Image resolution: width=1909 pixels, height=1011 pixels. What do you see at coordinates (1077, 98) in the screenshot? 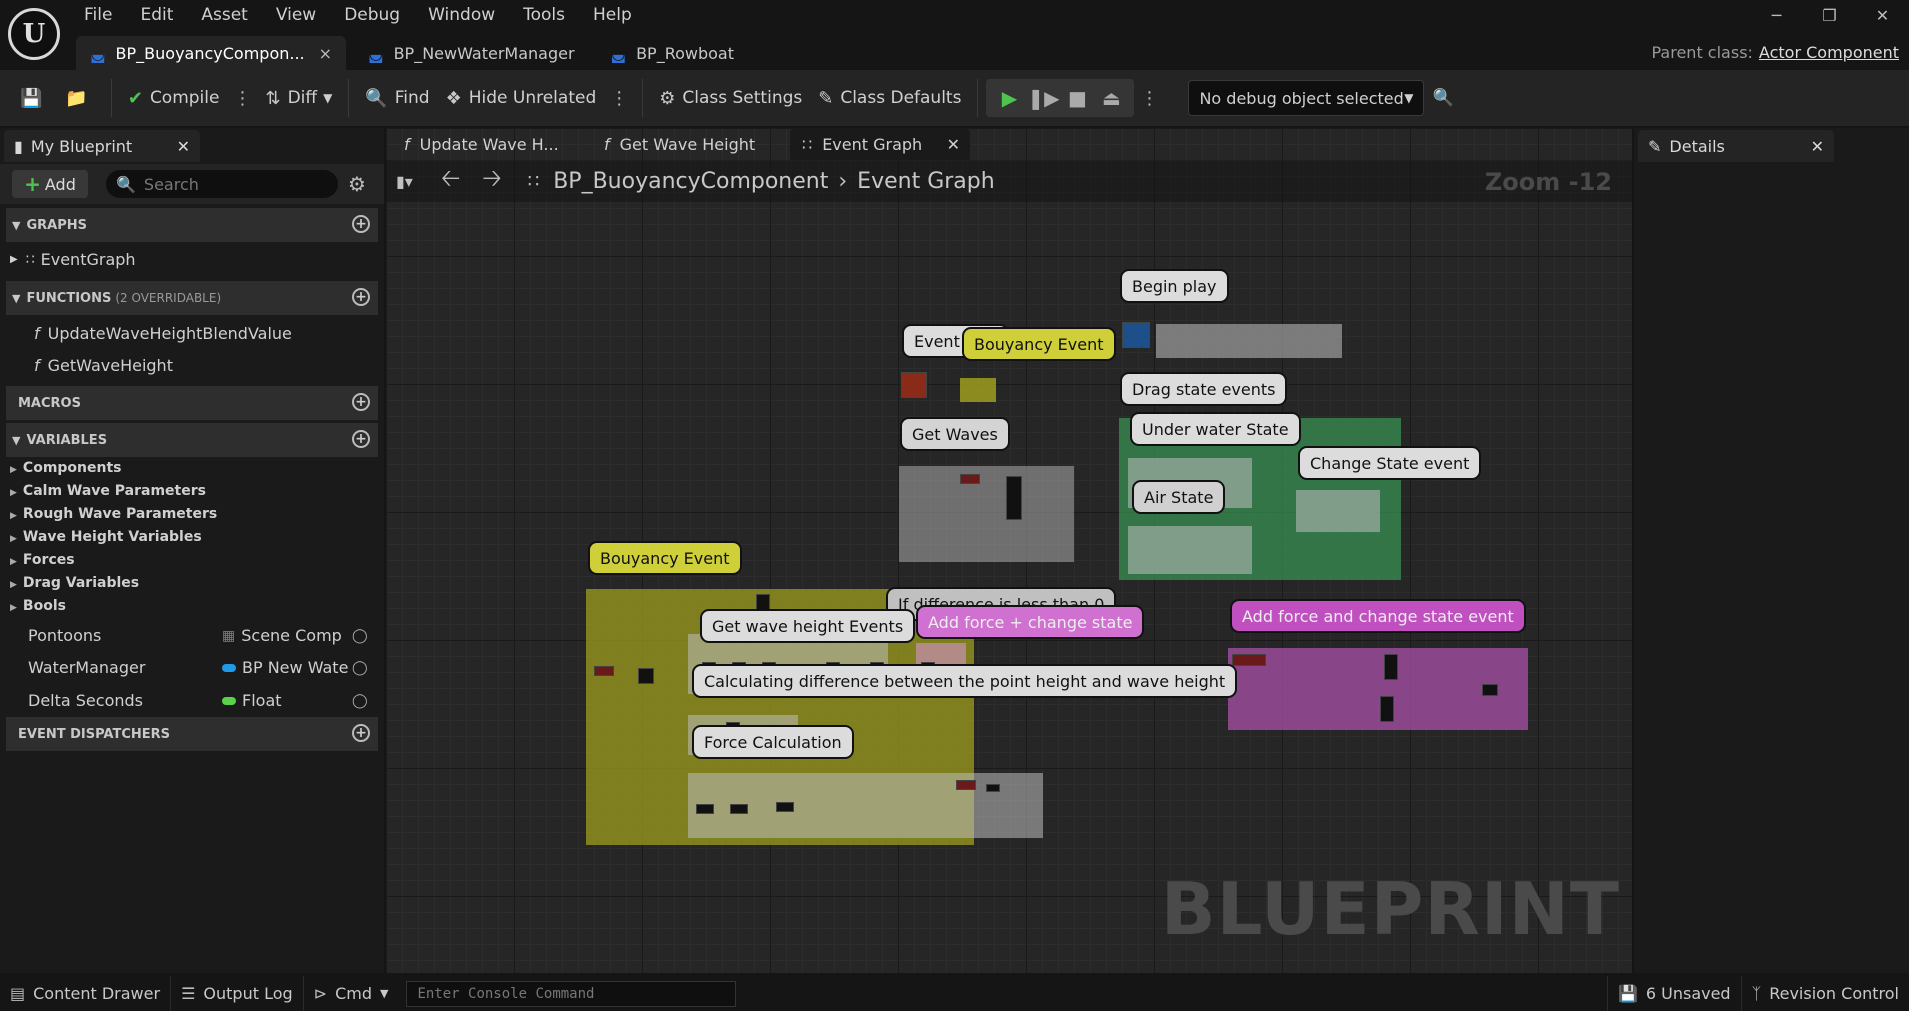
I see `stop-icon: ■` at bounding box center [1077, 98].